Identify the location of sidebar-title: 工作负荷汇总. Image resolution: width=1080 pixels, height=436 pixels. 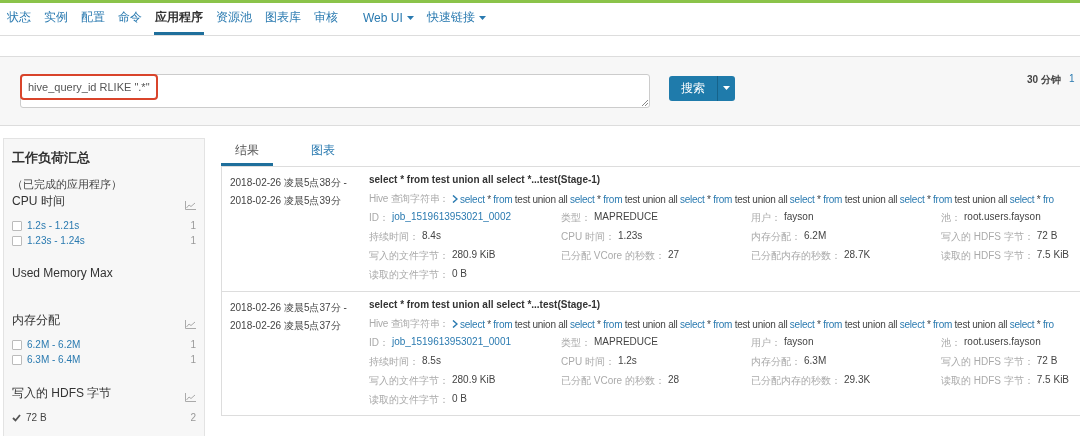
(51, 158).